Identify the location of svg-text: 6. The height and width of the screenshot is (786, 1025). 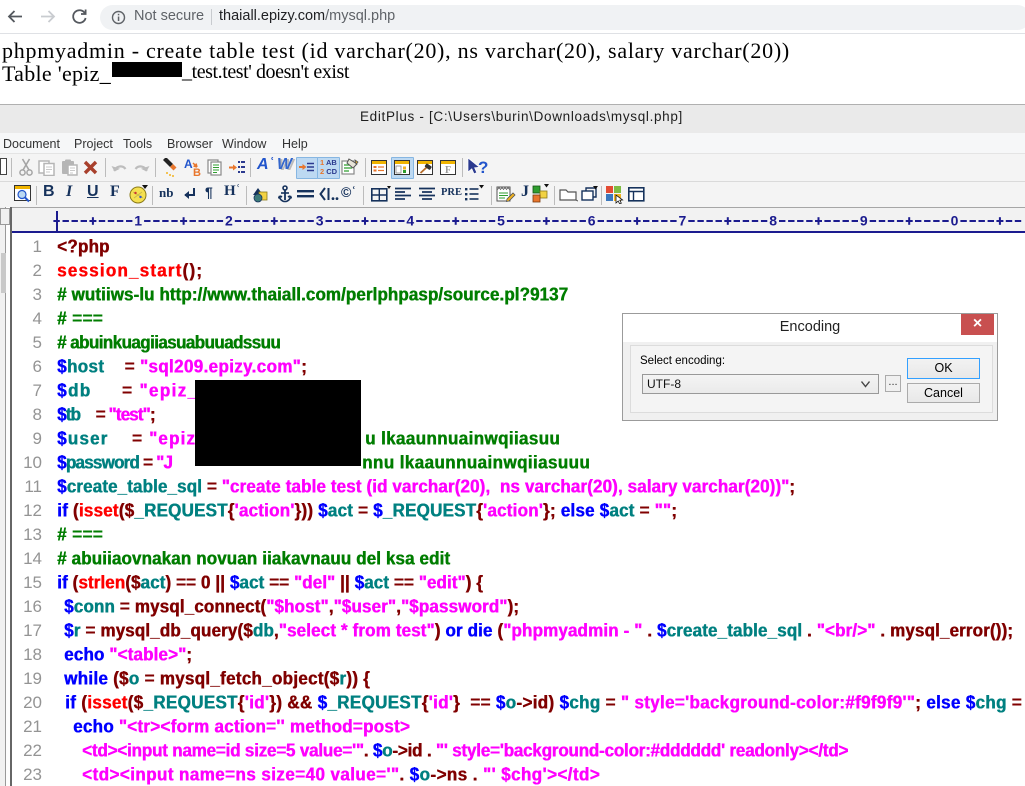
(592, 221).